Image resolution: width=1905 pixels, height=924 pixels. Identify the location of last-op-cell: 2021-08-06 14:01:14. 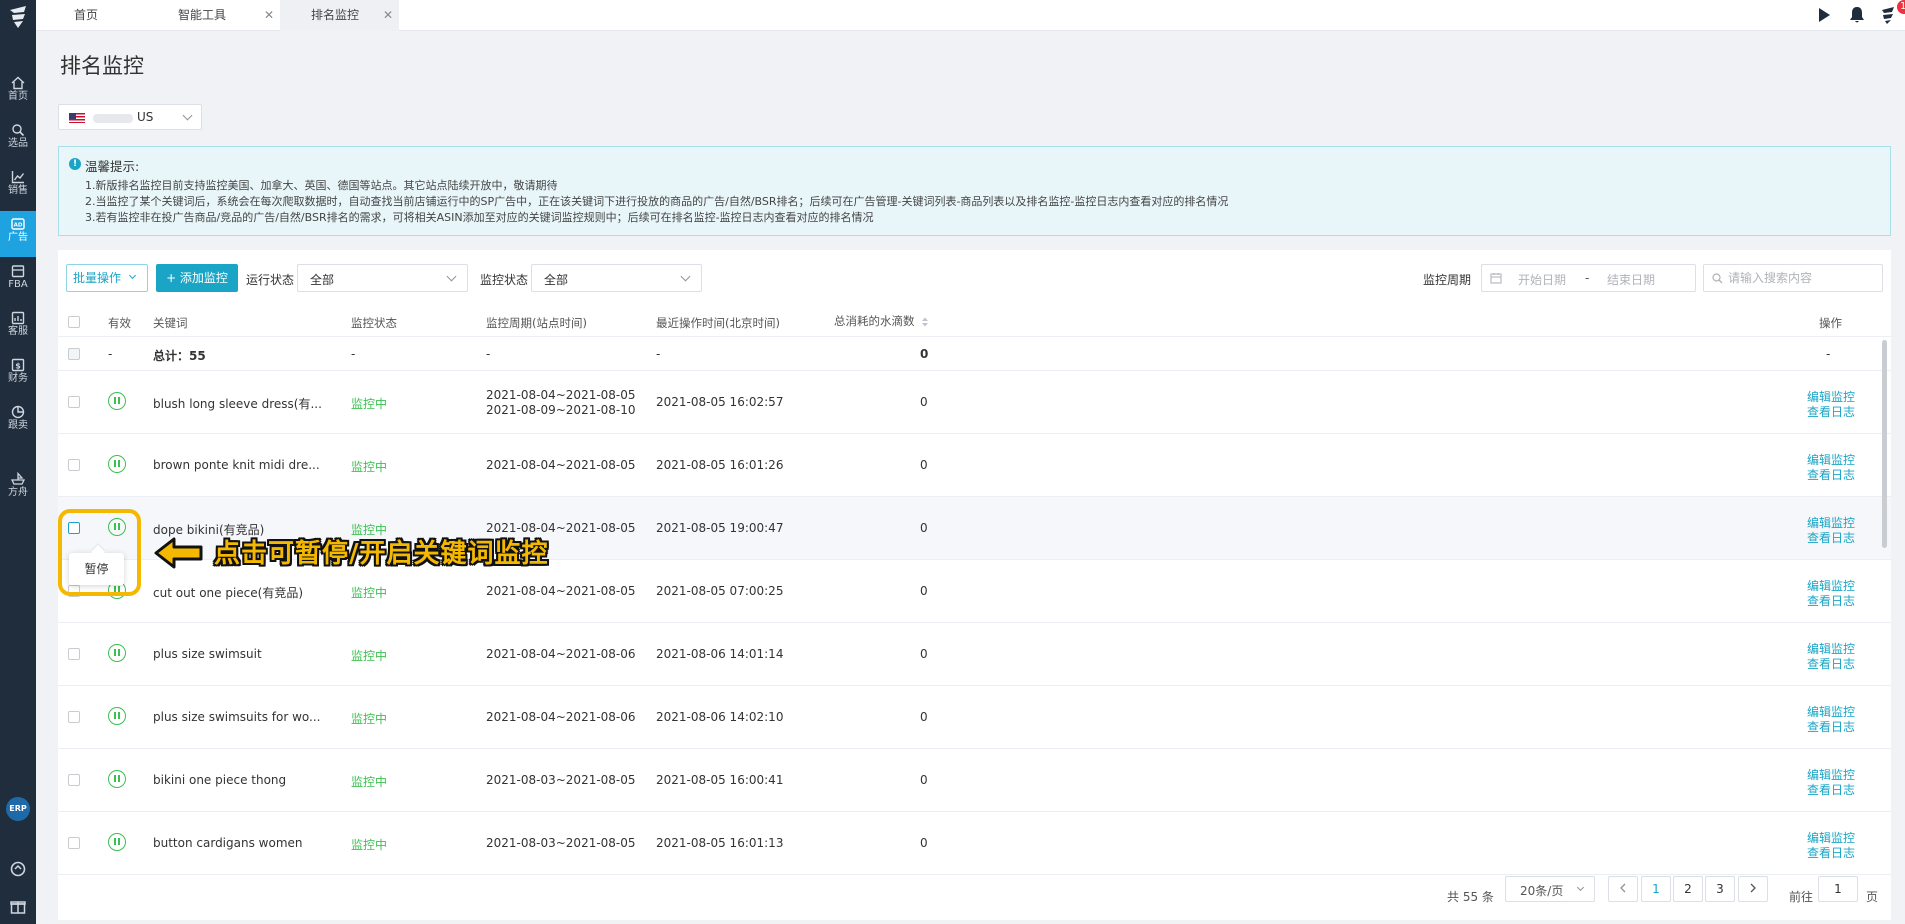
(720, 654).